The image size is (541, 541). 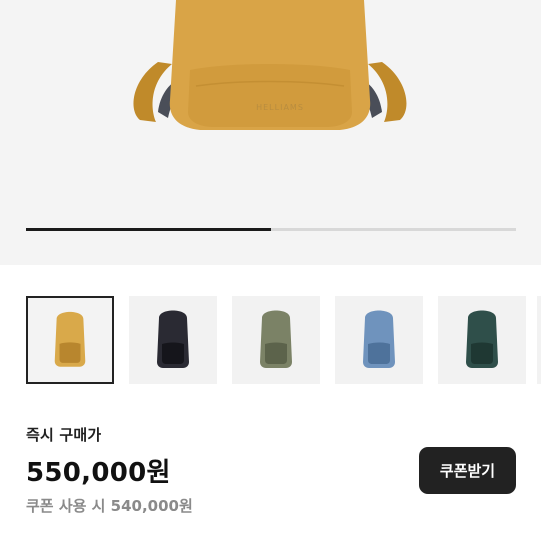 What do you see at coordinates (280, 107) in the screenshot?
I see `hero-brand-text: HELLIAMS` at bounding box center [280, 107].